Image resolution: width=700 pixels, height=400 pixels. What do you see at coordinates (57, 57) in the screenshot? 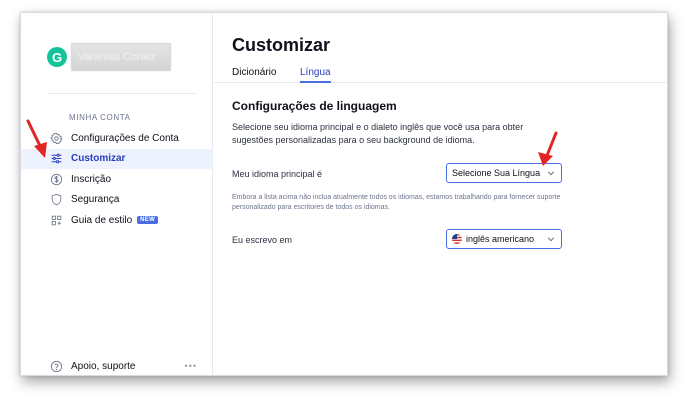
I see `grammarly-logo: G` at bounding box center [57, 57].